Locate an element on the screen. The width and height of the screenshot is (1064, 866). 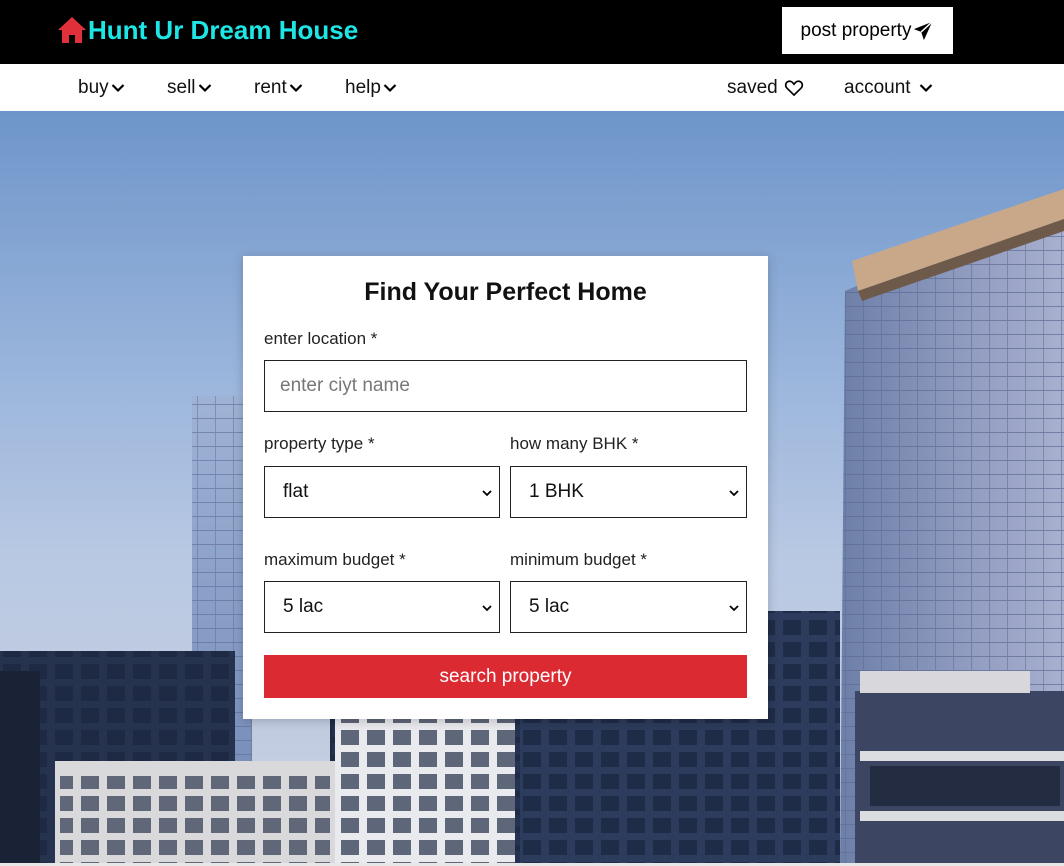
nav-rent-label: rent is located at coordinates (270, 87).